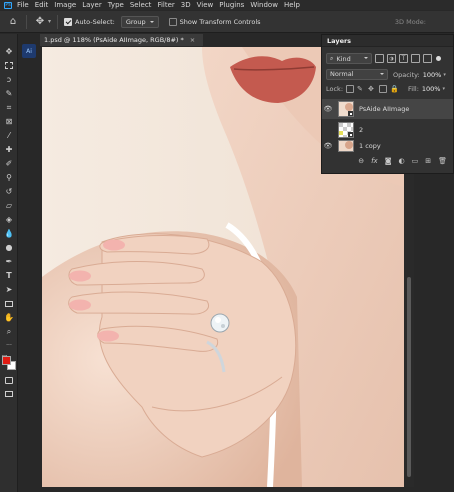  Describe the element at coordinates (9, 205) in the screenshot. I see `eraser-tool-icon: ▱` at that location.